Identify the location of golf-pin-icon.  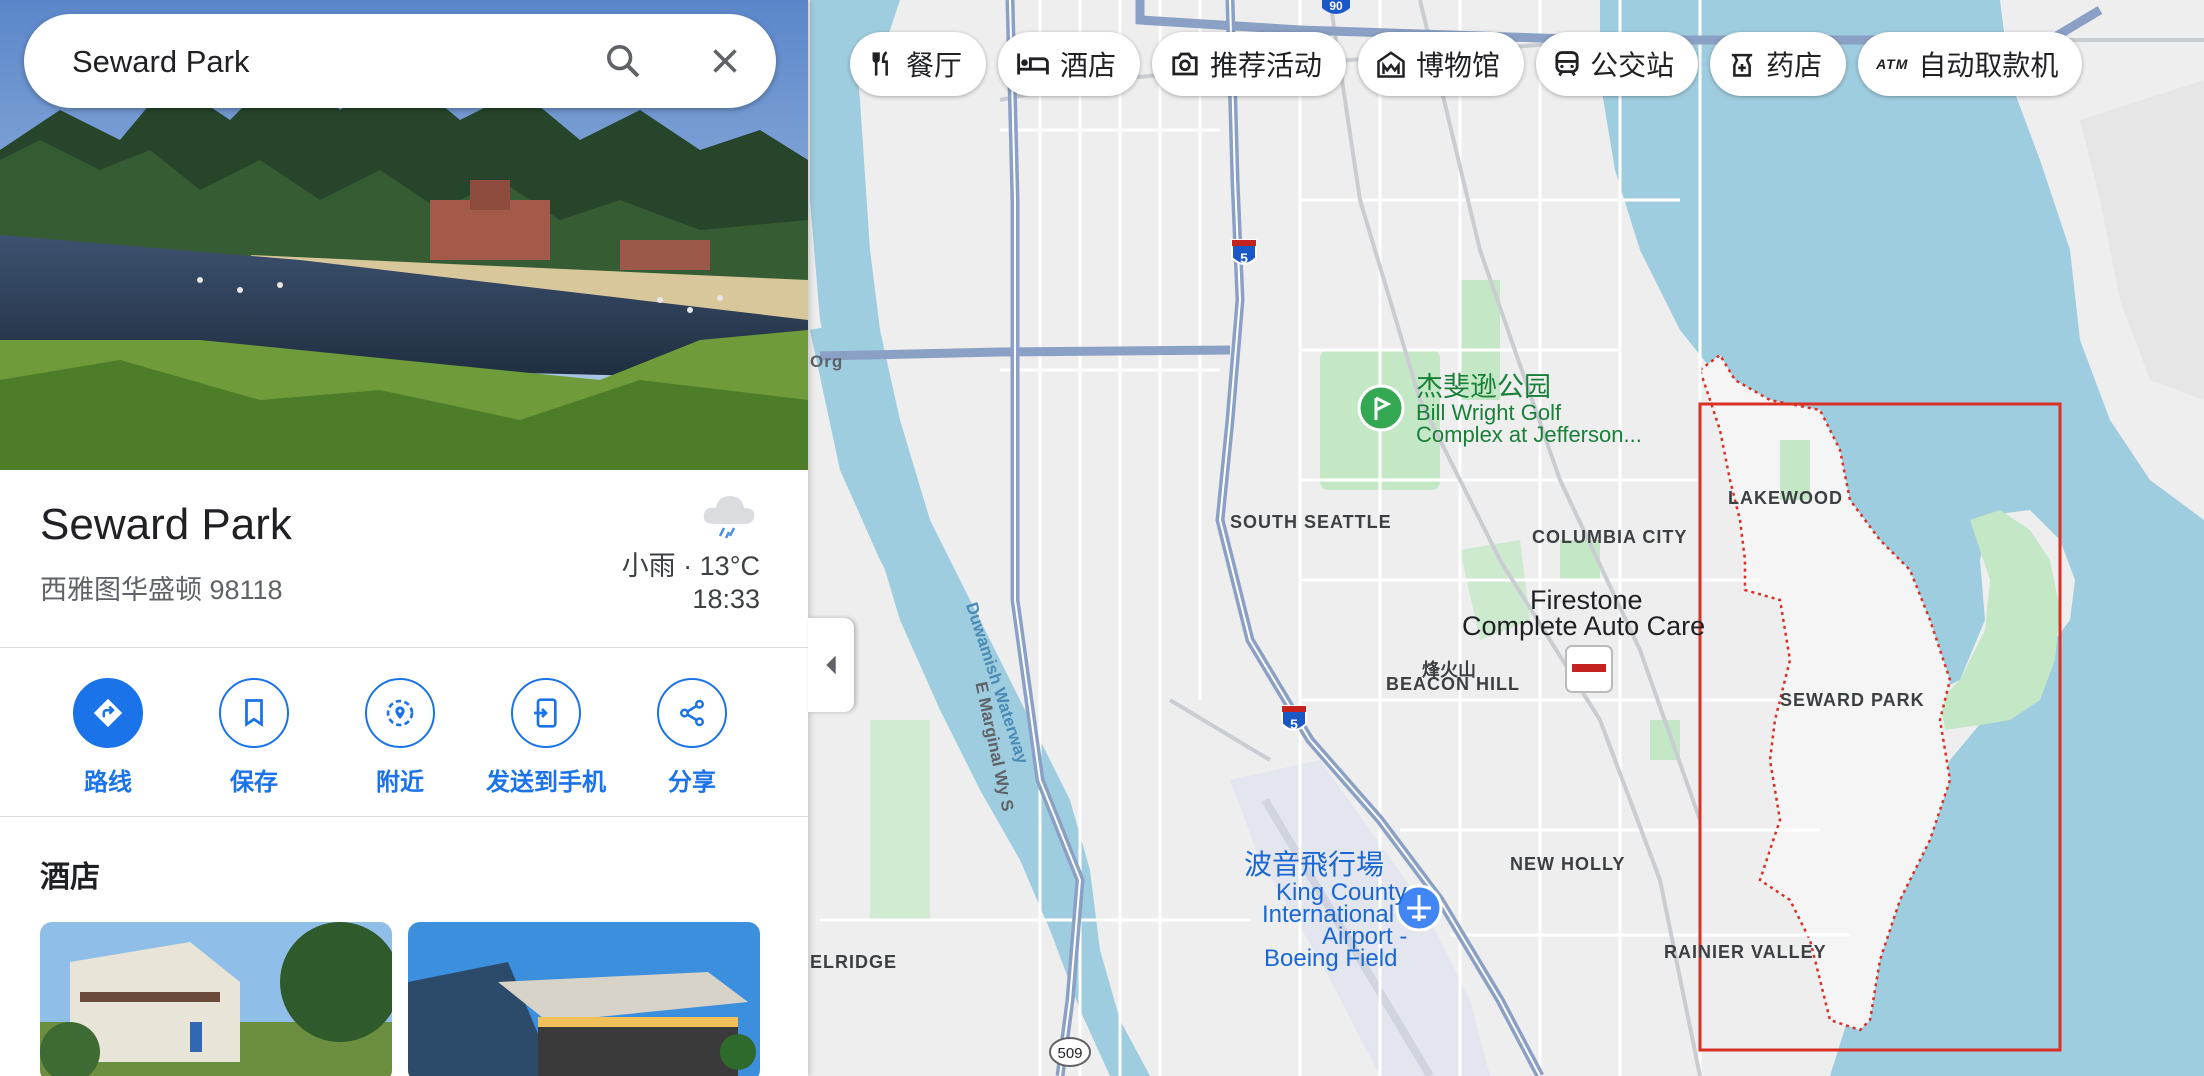
(1381, 408).